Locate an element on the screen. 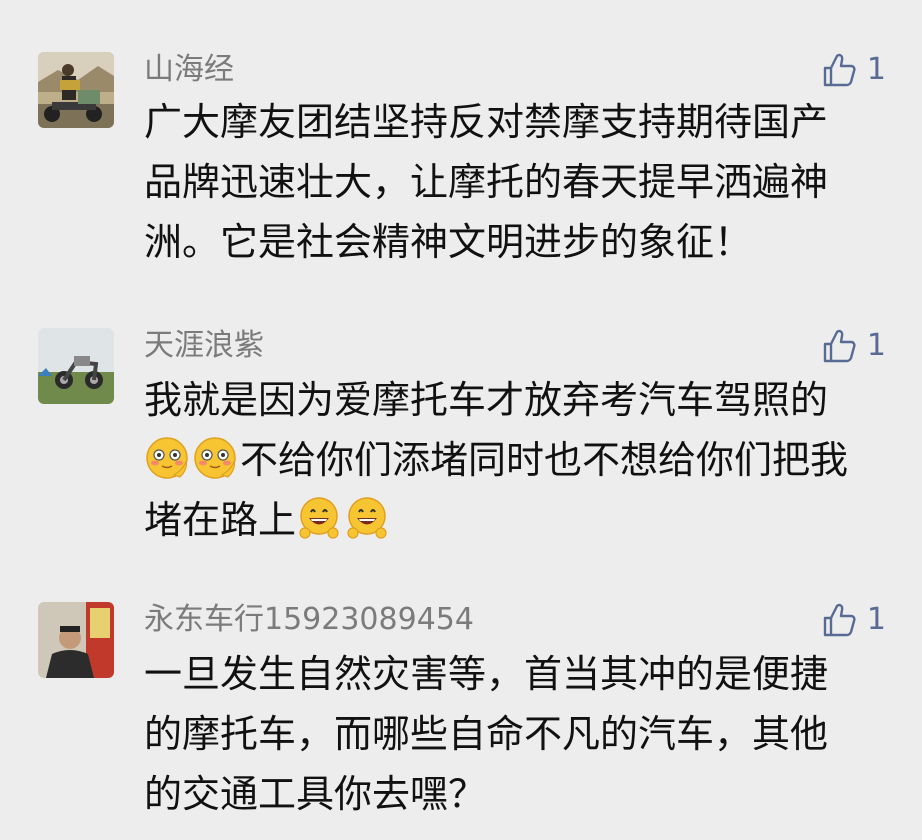  comment-text-line-with-emoji: 不给你们添堵同时也不想给你们把我 is located at coordinates (514, 460).